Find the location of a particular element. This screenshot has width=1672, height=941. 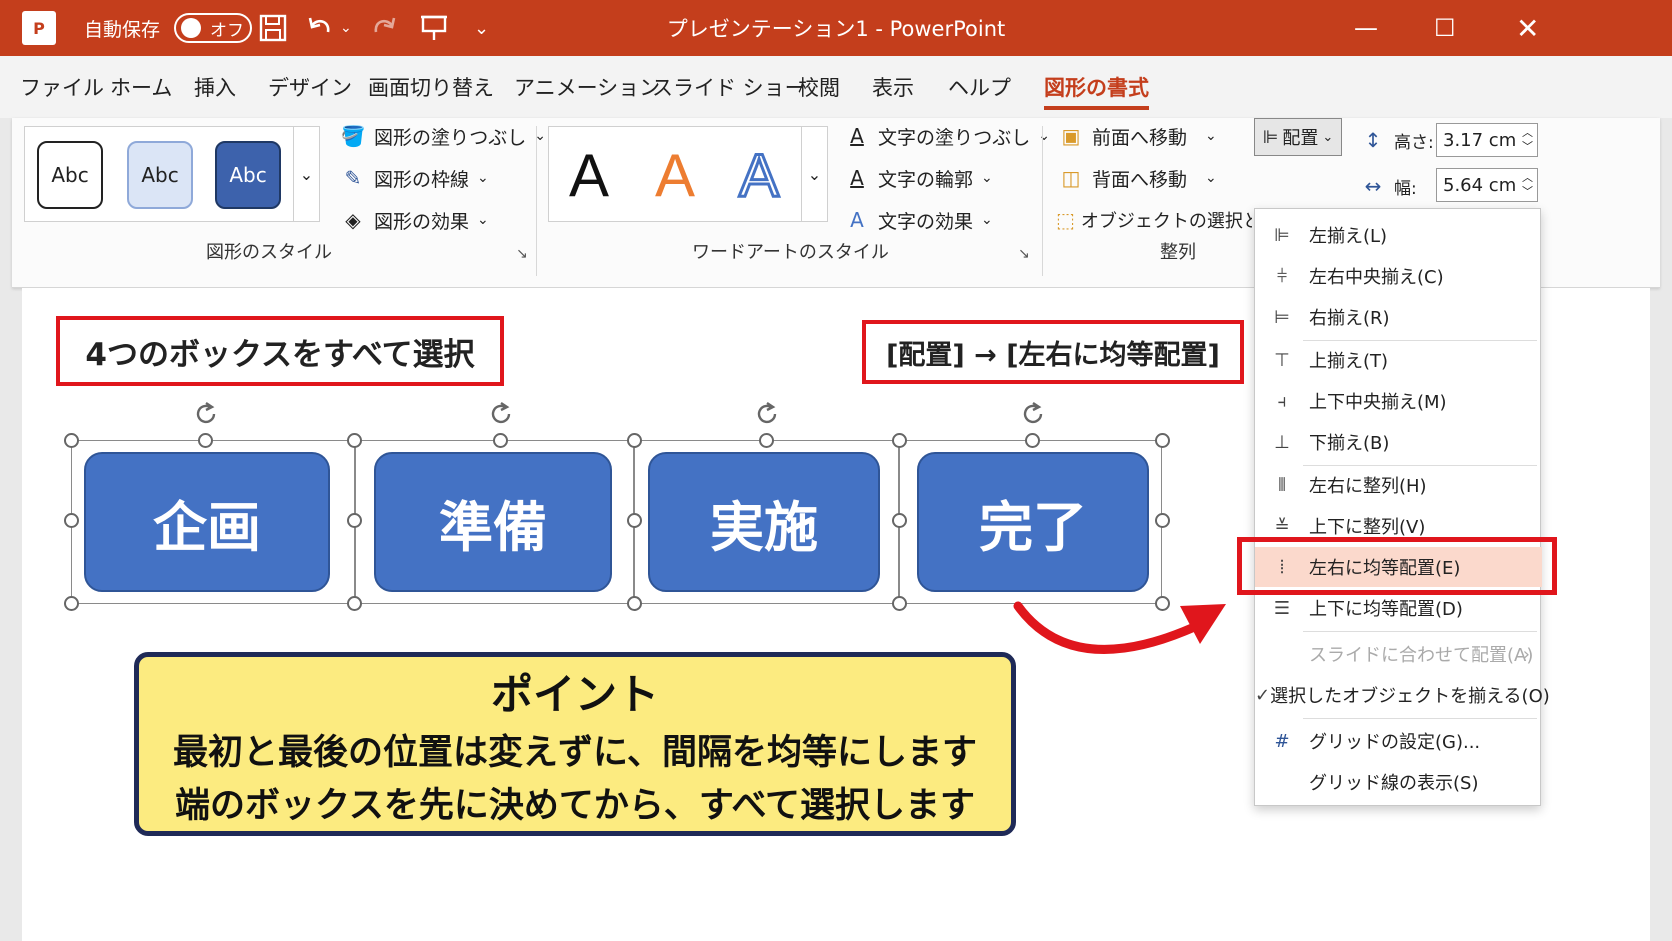

customize-toolbar-icon: ⌄ is located at coordinates (481, 28).